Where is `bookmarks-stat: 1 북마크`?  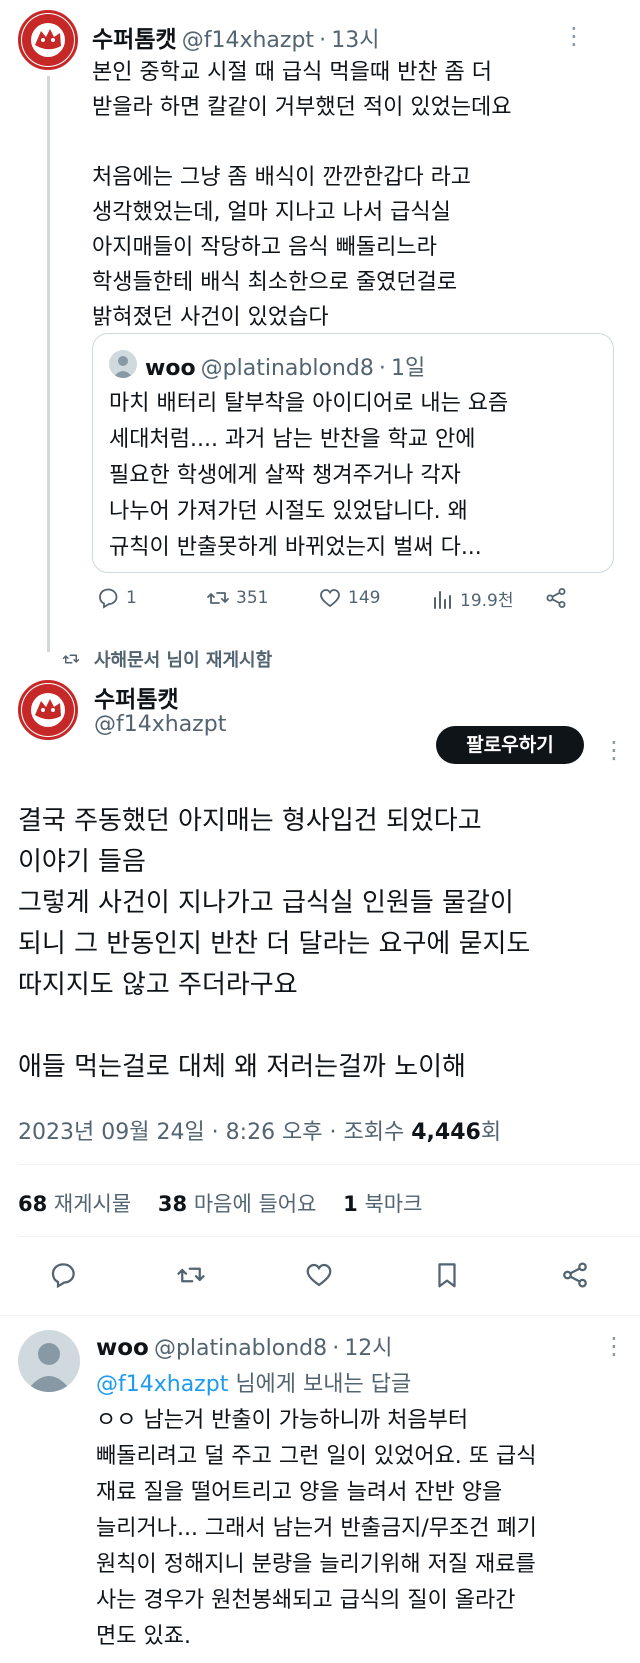
bookmarks-stat: 1 북마크 is located at coordinates (382, 1204).